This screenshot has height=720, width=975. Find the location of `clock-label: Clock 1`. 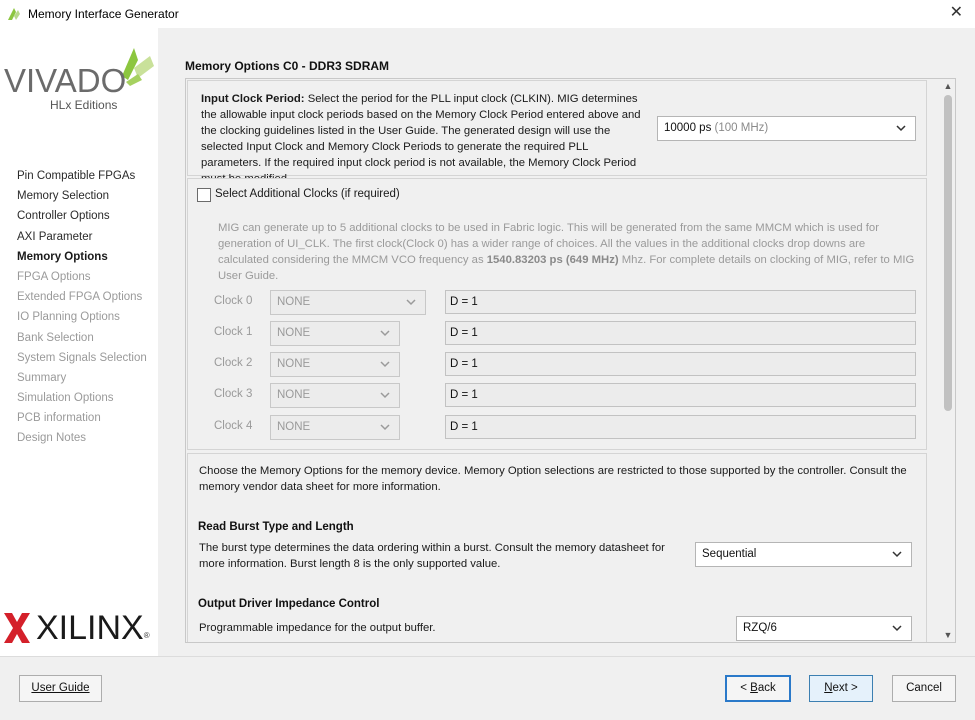

clock-label: Clock 1 is located at coordinates (233, 332).